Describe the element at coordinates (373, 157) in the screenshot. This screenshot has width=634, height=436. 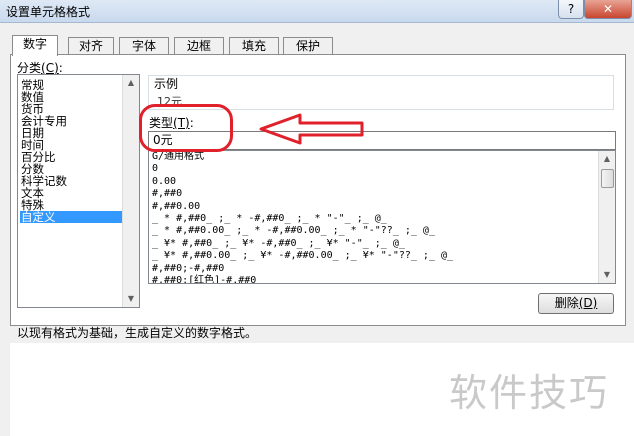
I see `format-item: G/通用格式` at that location.